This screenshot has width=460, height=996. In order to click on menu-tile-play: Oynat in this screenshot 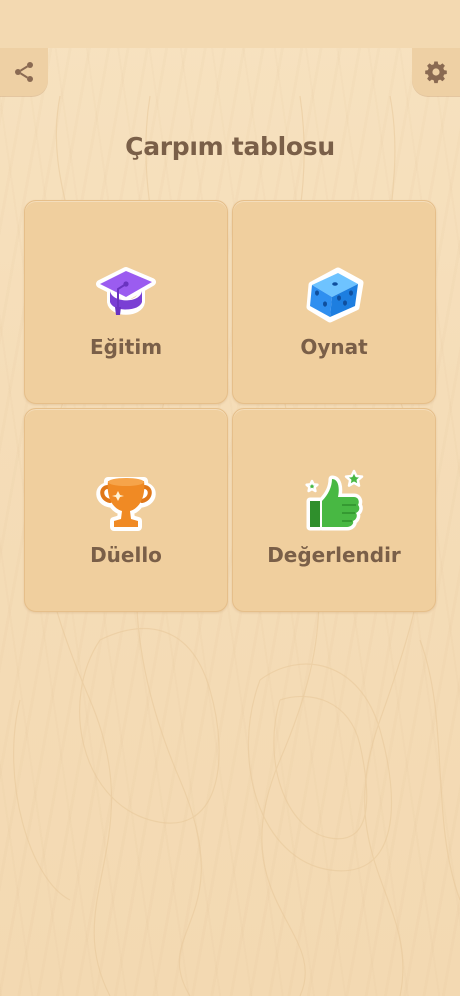, I will do `click(334, 302)`.